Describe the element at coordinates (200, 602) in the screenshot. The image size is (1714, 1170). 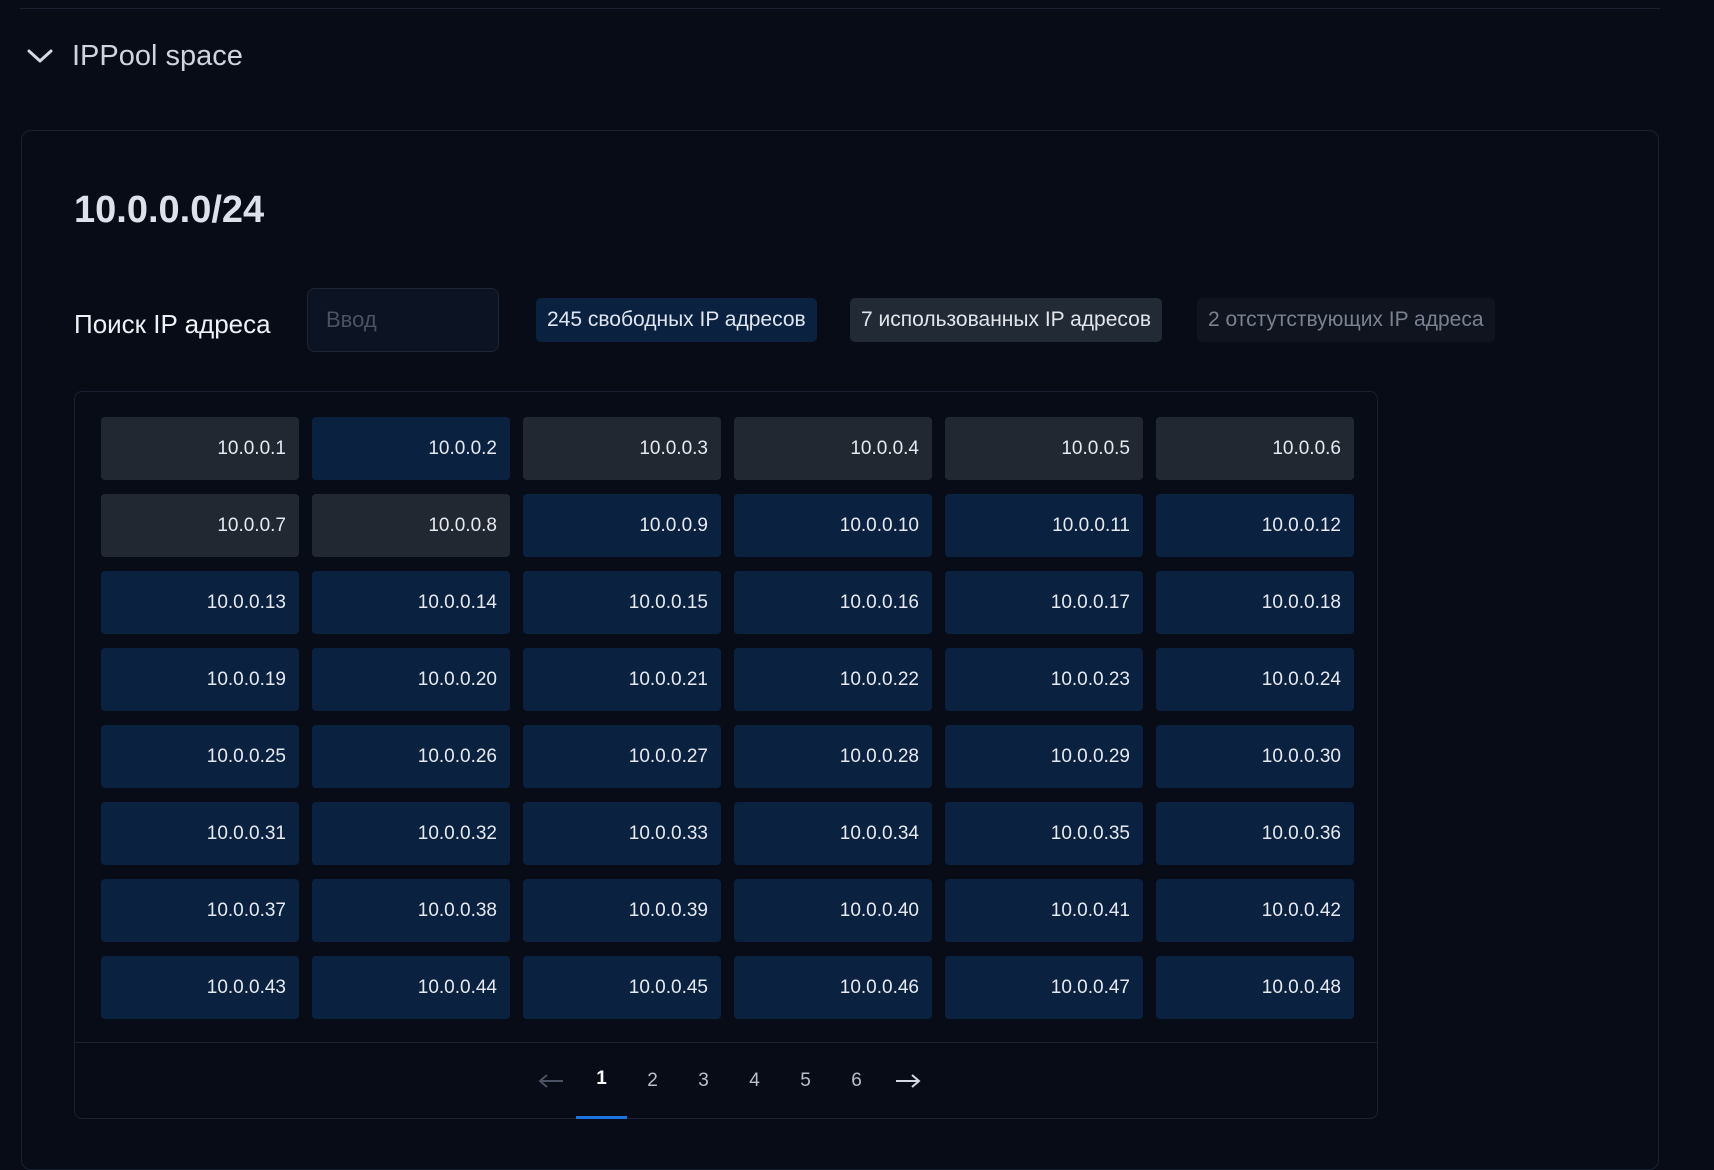
I see `ip-cell: 10.0.0.13` at that location.